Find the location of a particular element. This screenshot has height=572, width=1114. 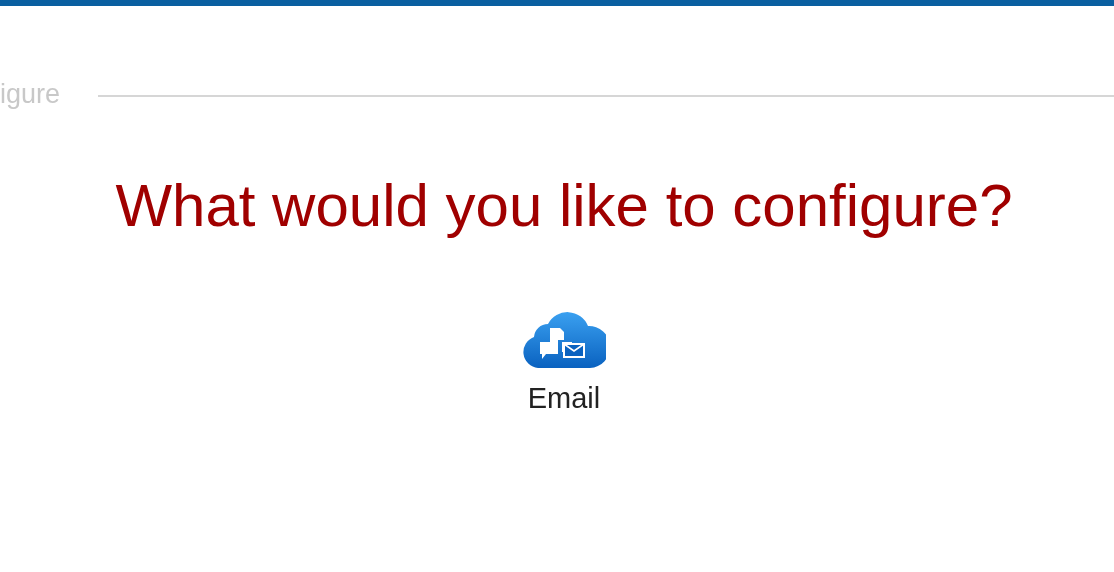

email-option: Email is located at coordinates (564, 359).